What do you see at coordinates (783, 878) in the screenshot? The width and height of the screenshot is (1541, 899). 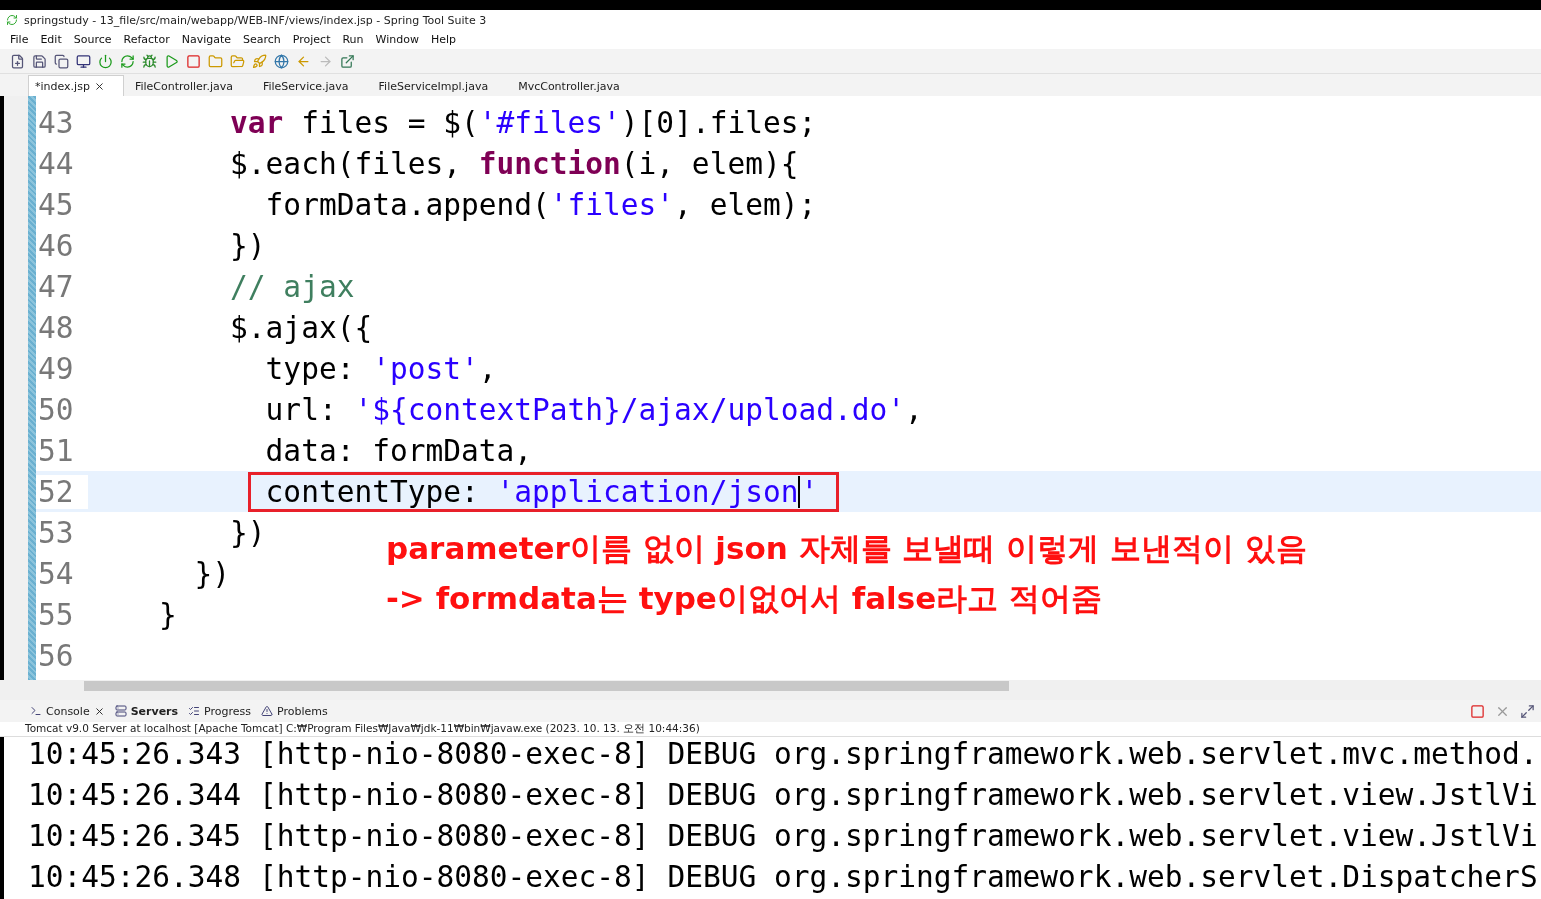 I see `console-line: 10:45:26.348 [http-nio-8080-exec-8] DEBUG org.springframework.web.servlet.DispatcherS` at bounding box center [783, 878].